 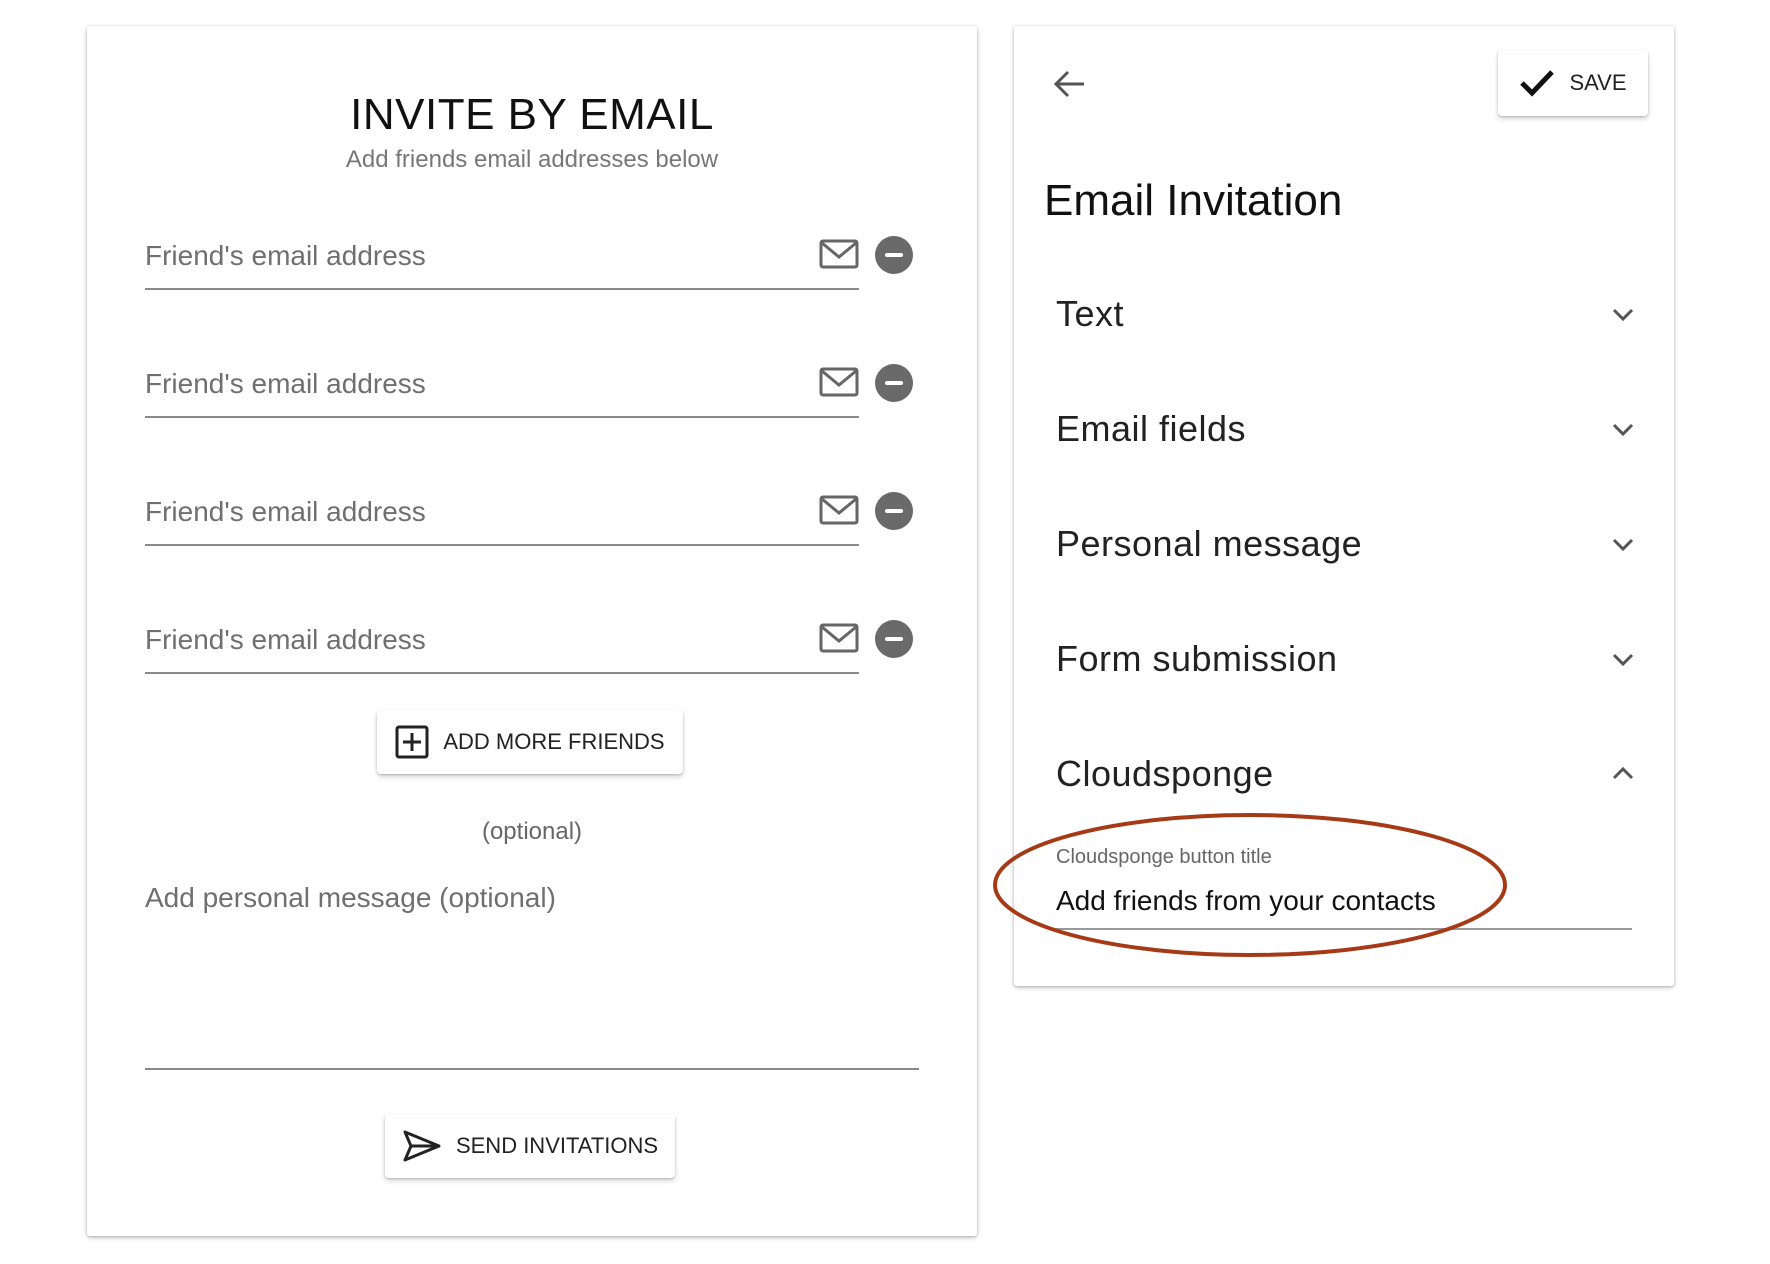 What do you see at coordinates (1209, 543) in the screenshot?
I see `section-label: Personal message` at bounding box center [1209, 543].